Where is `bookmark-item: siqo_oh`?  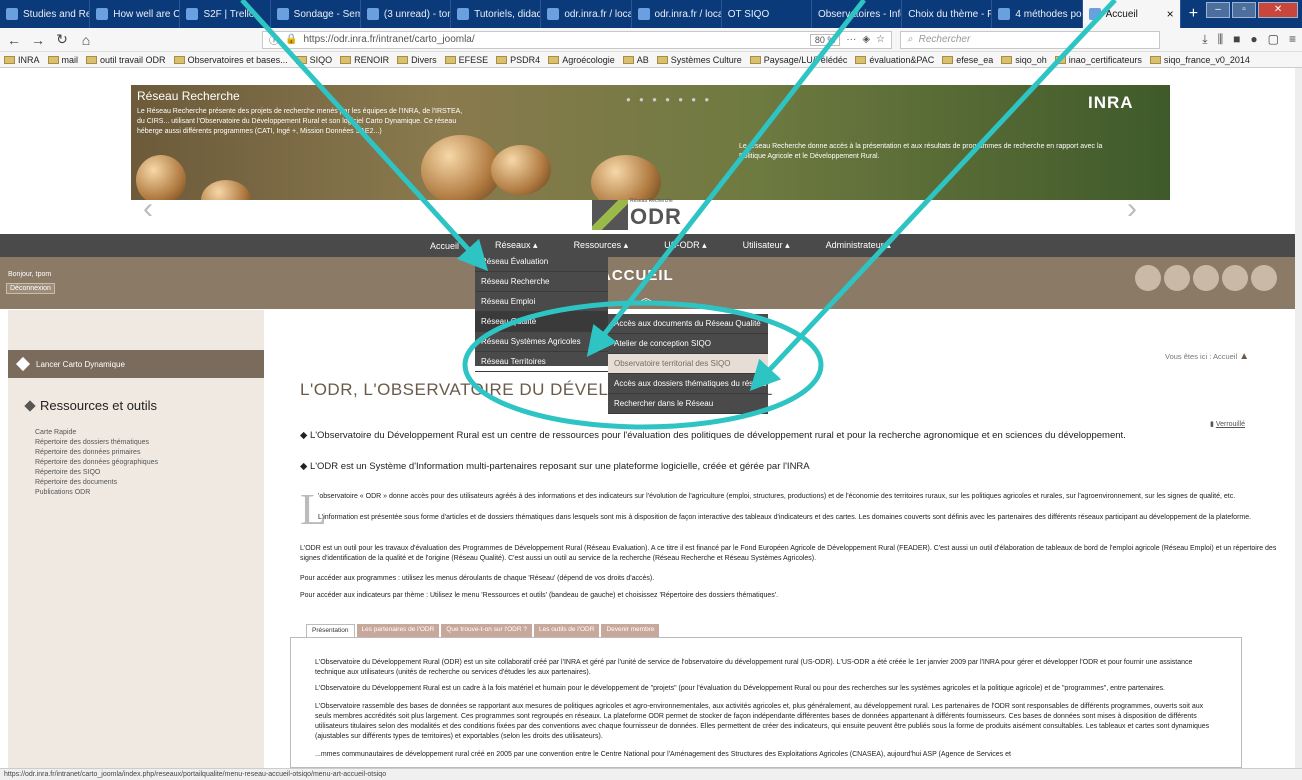 bookmark-item: siqo_oh is located at coordinates (1024, 60).